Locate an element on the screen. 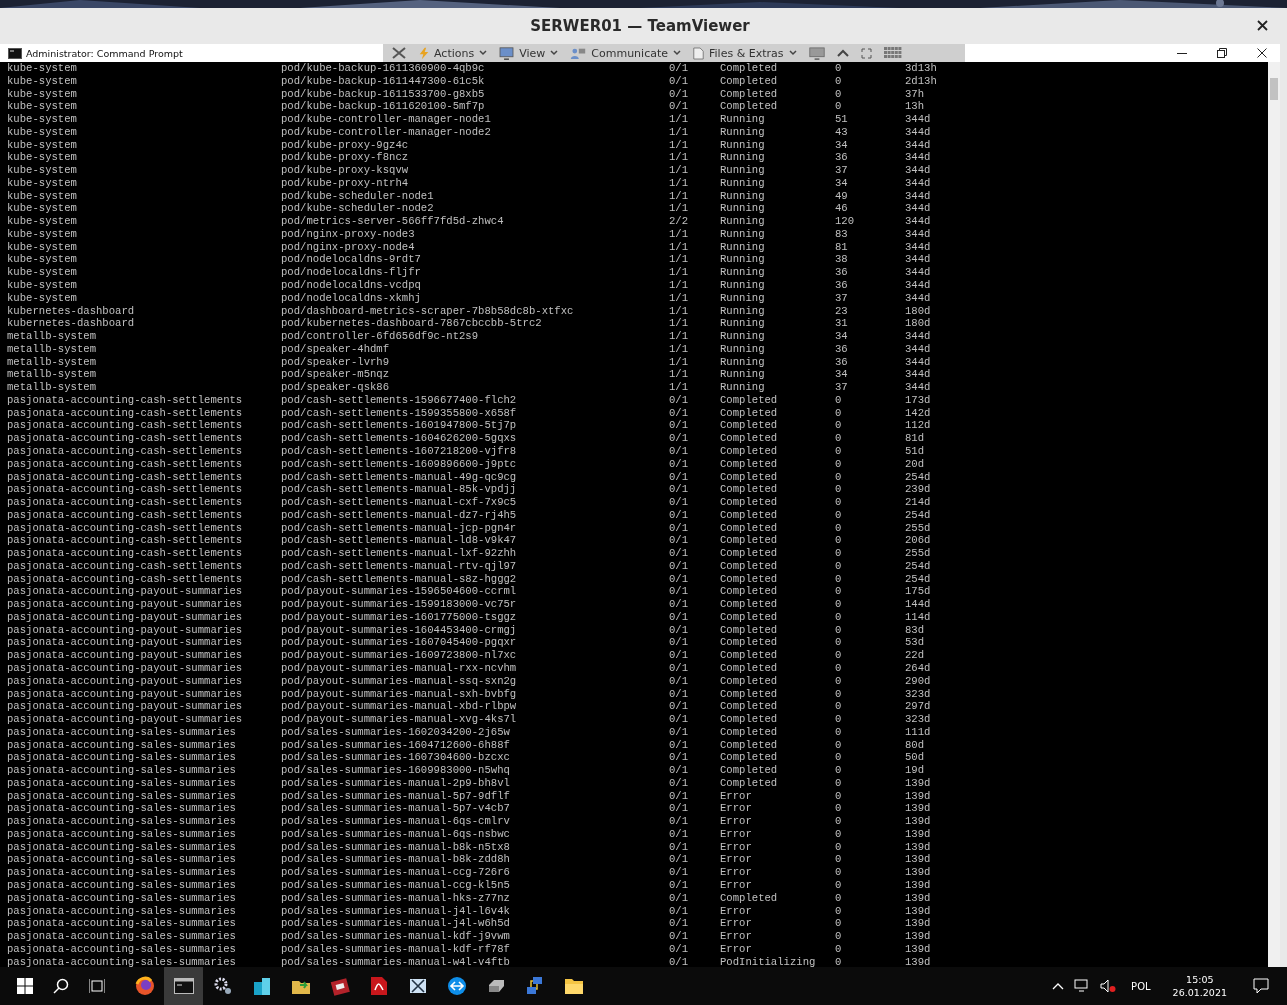  console-text: 214d is located at coordinates (918, 502).